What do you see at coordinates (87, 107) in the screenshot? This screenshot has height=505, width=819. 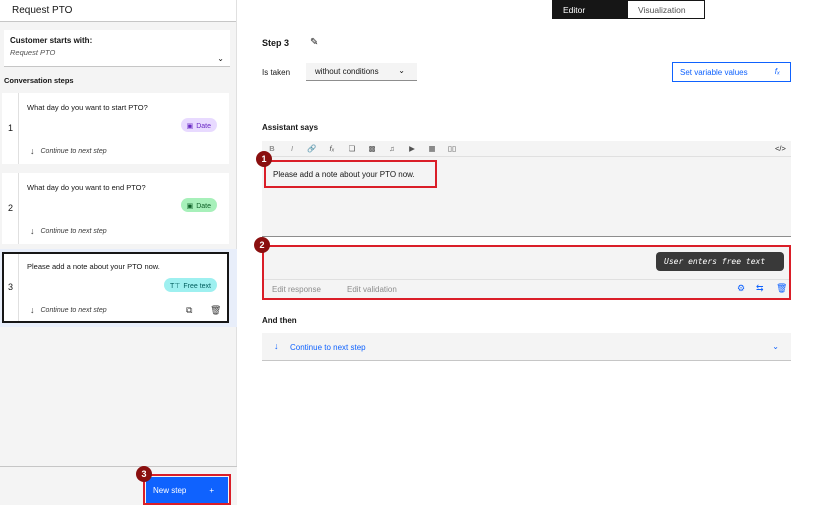 I see `step-question: What day do you want to start PTO?` at bounding box center [87, 107].